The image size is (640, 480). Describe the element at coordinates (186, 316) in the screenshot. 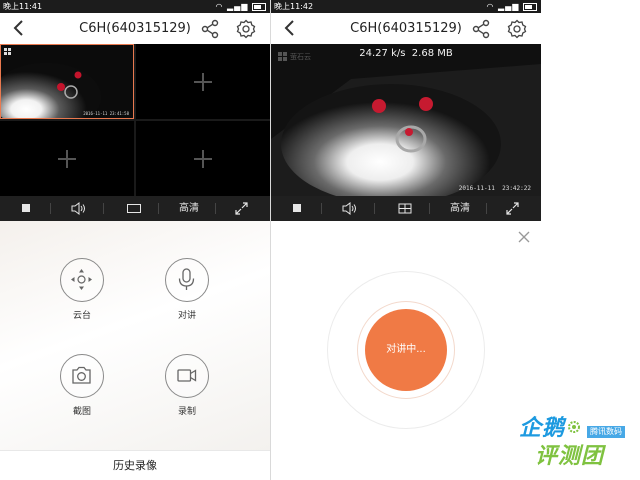

I see `intercom-label: 对讲` at that location.